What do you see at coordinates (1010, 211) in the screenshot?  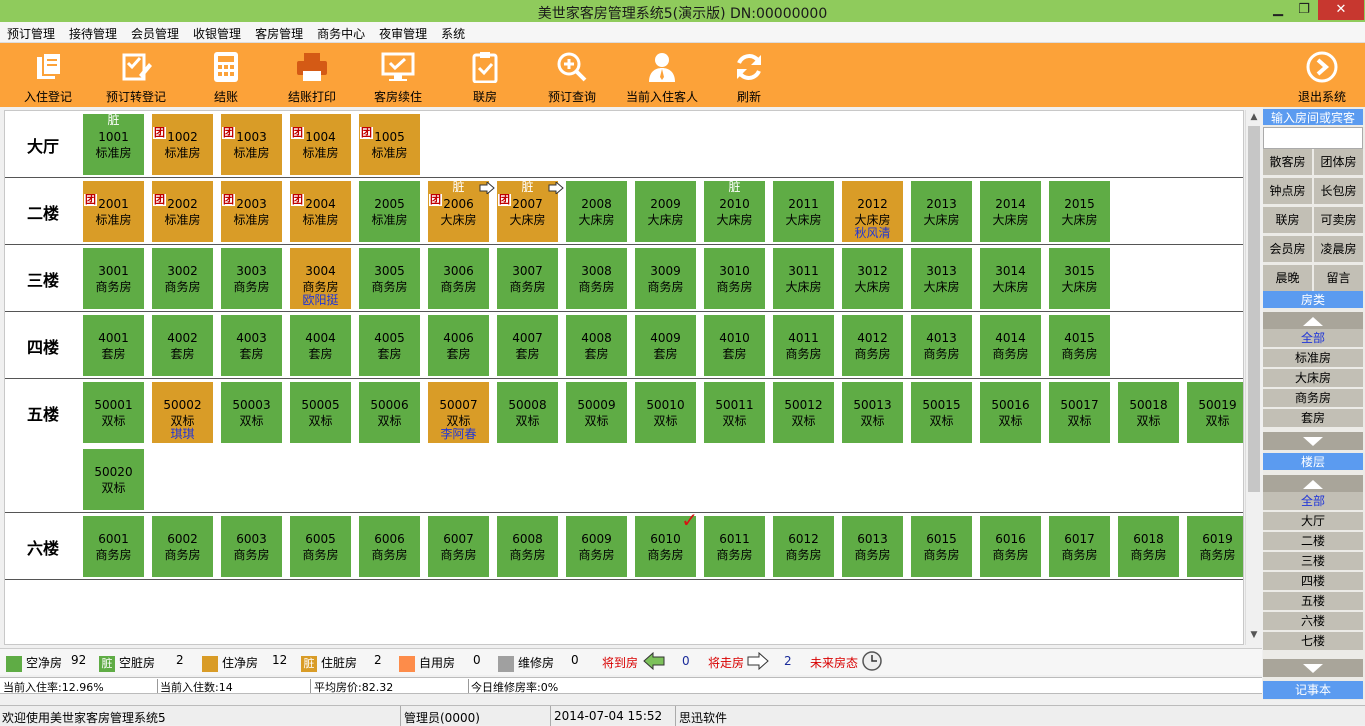 I see `room-tile: 2014 大床房` at bounding box center [1010, 211].